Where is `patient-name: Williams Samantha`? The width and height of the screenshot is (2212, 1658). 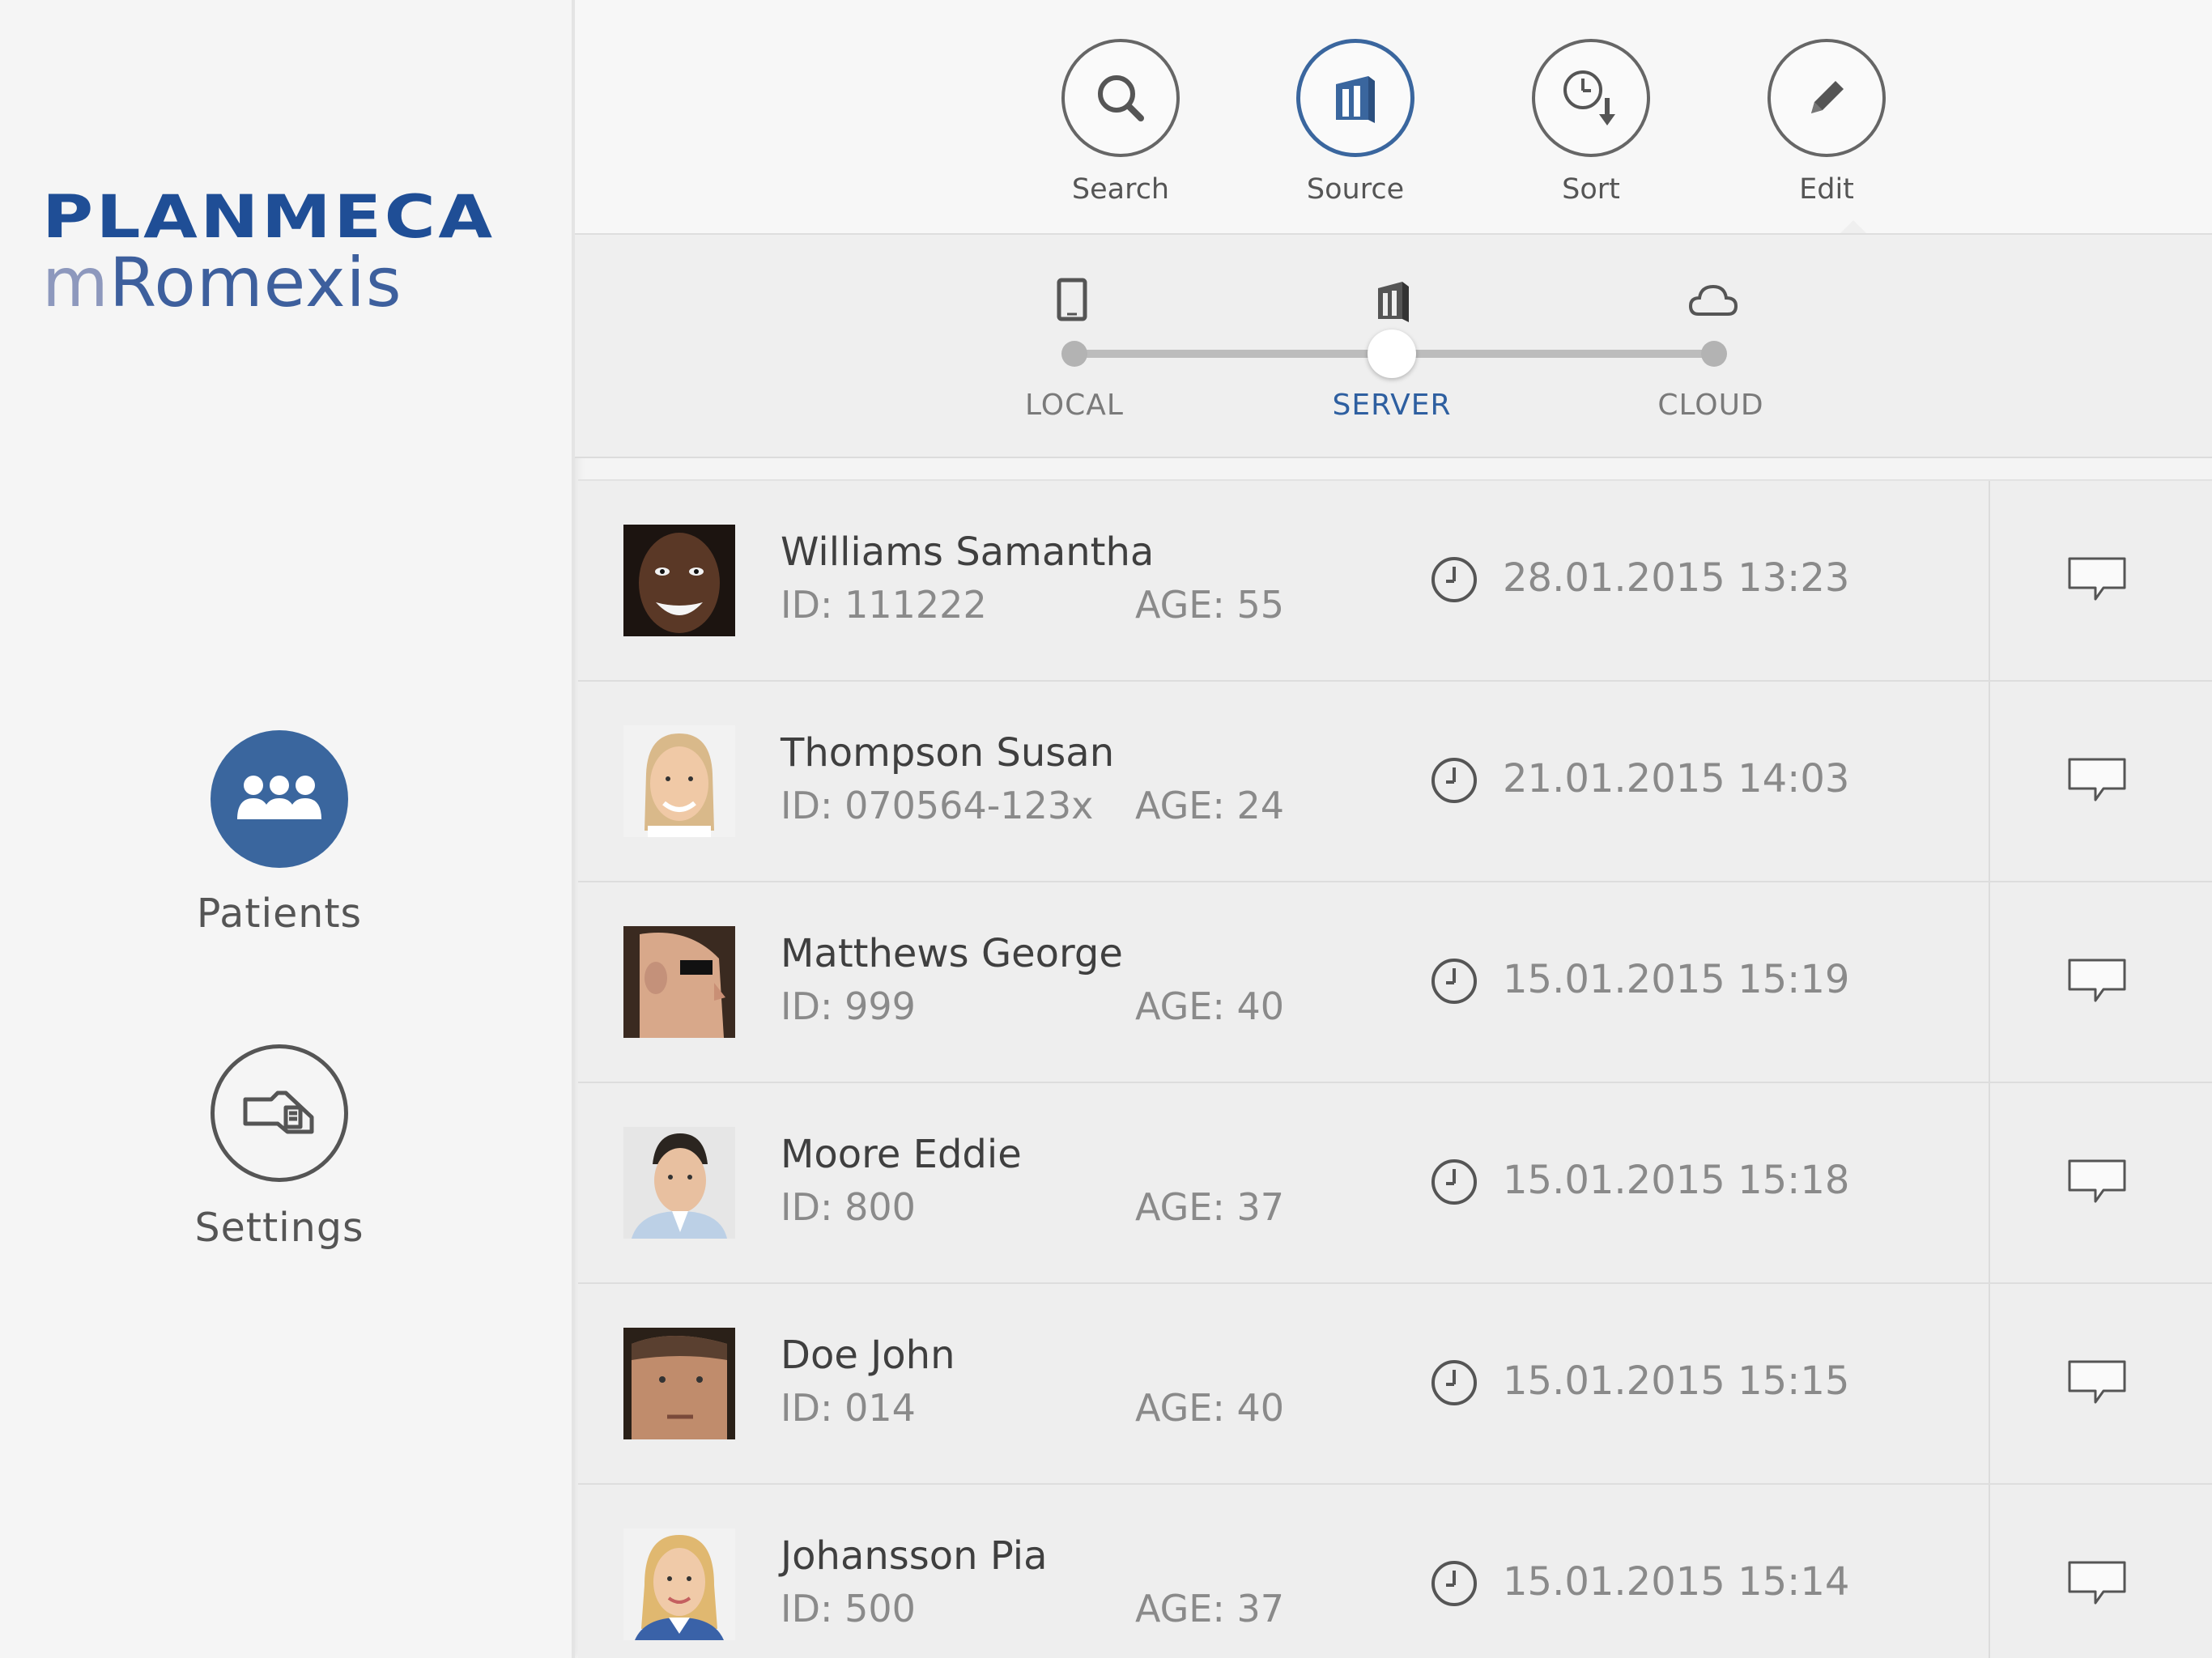
patient-name: Williams Samantha is located at coordinates (968, 552).